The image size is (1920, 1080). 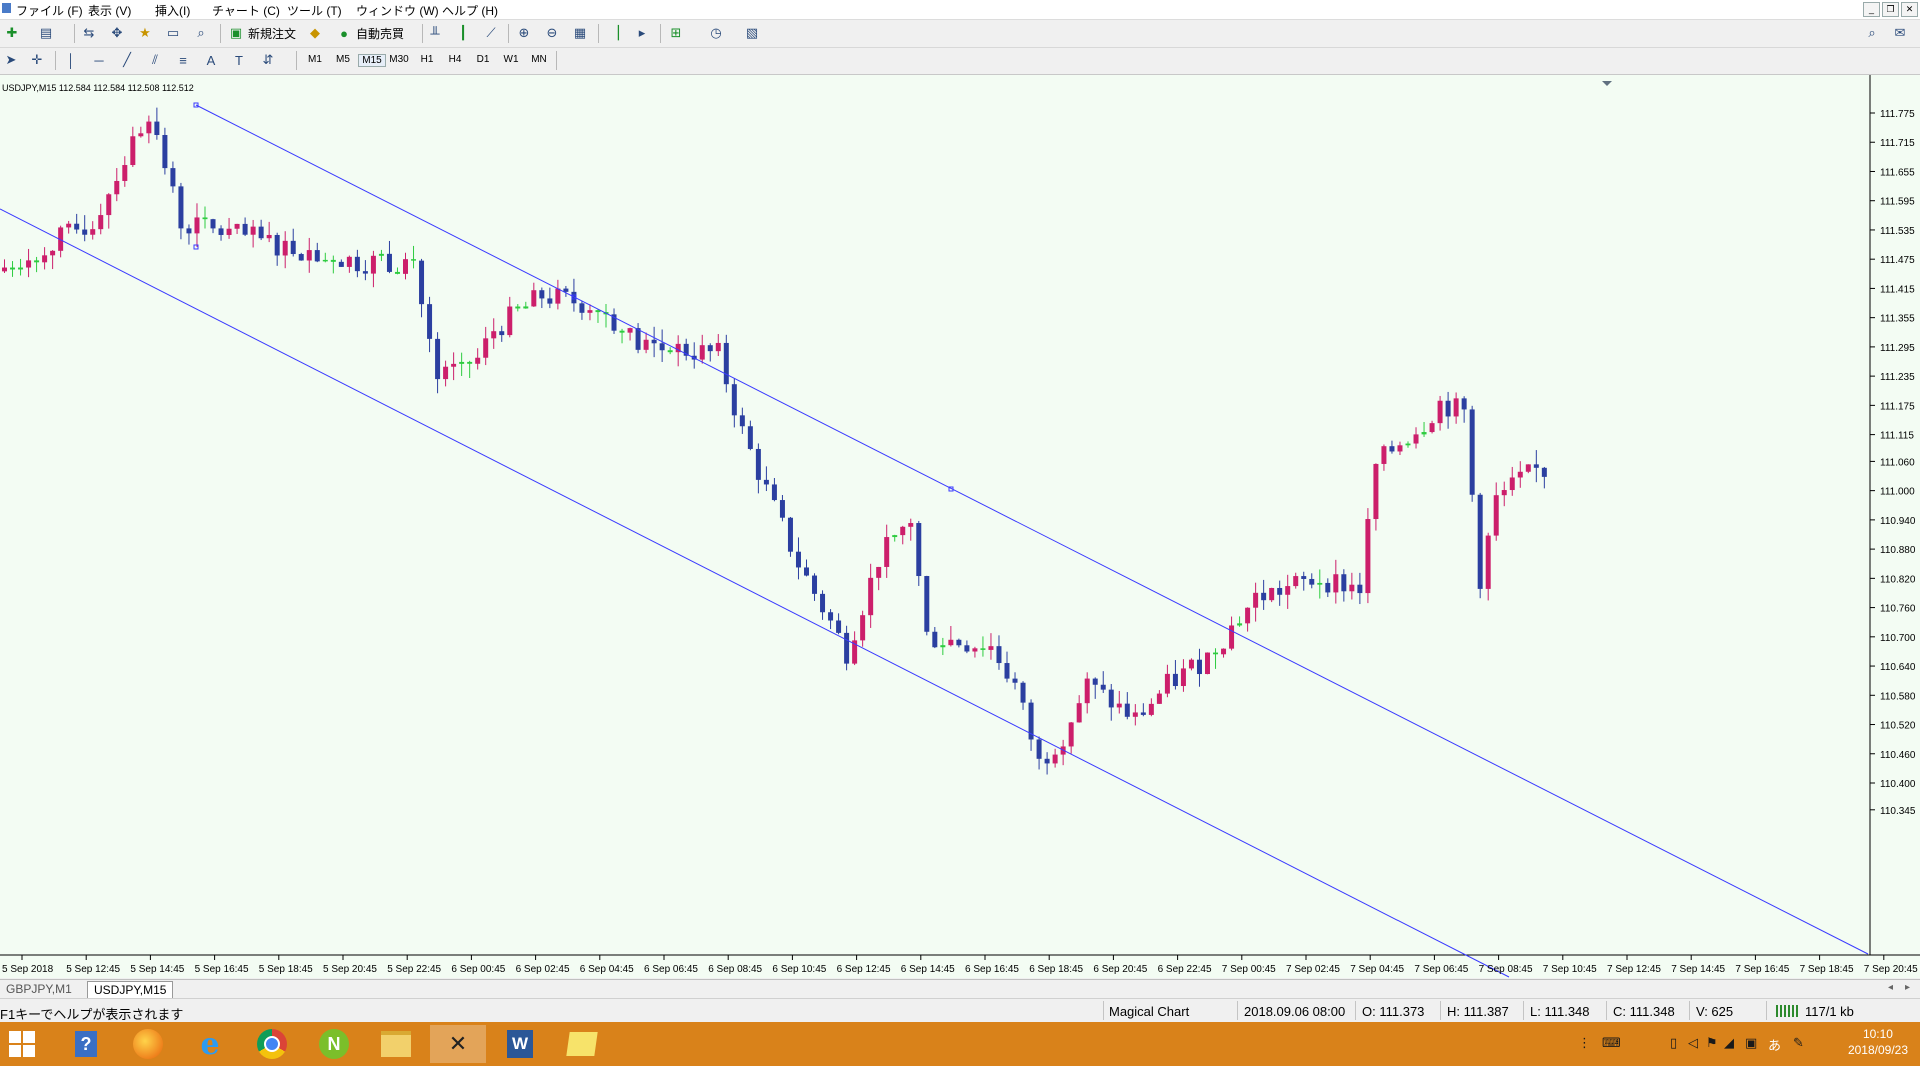 What do you see at coordinates (799, 969) in the screenshot?
I see `time-tick-label: 6 Sep 10:45` at bounding box center [799, 969].